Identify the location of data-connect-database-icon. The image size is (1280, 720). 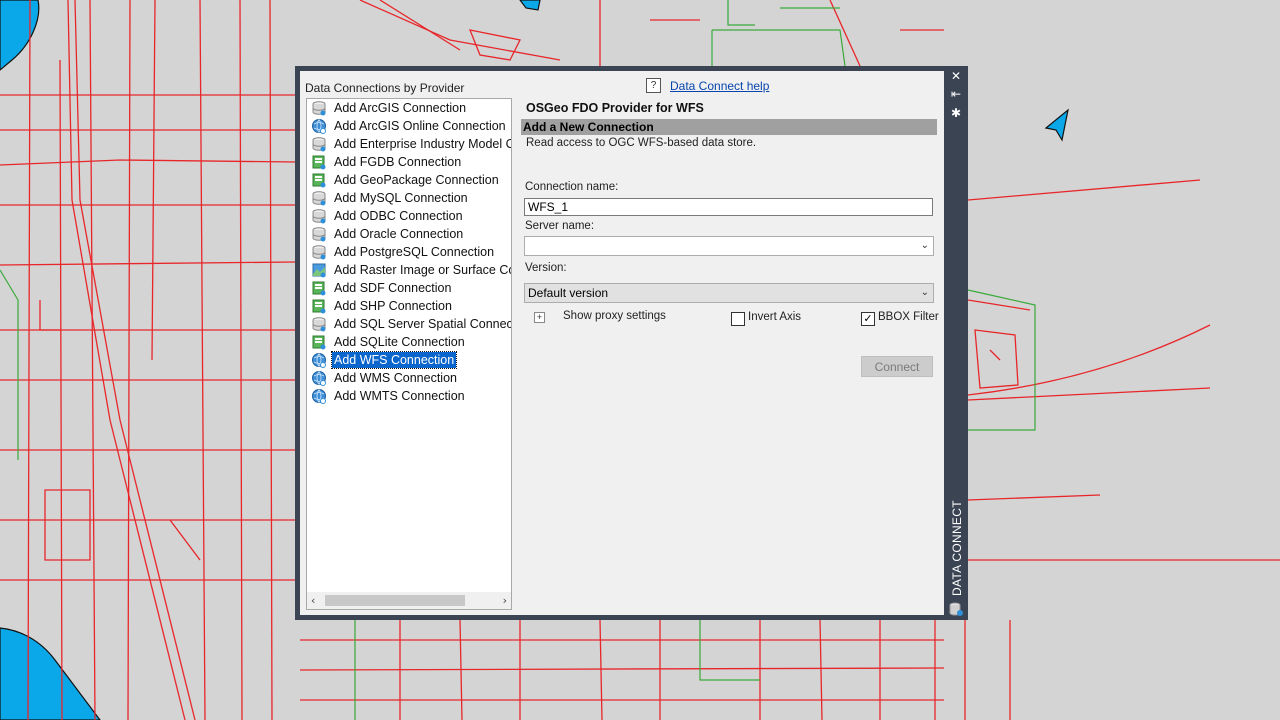
(956, 609).